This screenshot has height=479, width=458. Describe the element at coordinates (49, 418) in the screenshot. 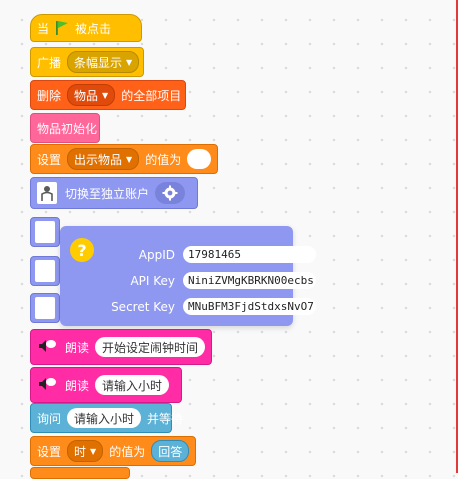

I see `ask-prefix: 询问` at that location.